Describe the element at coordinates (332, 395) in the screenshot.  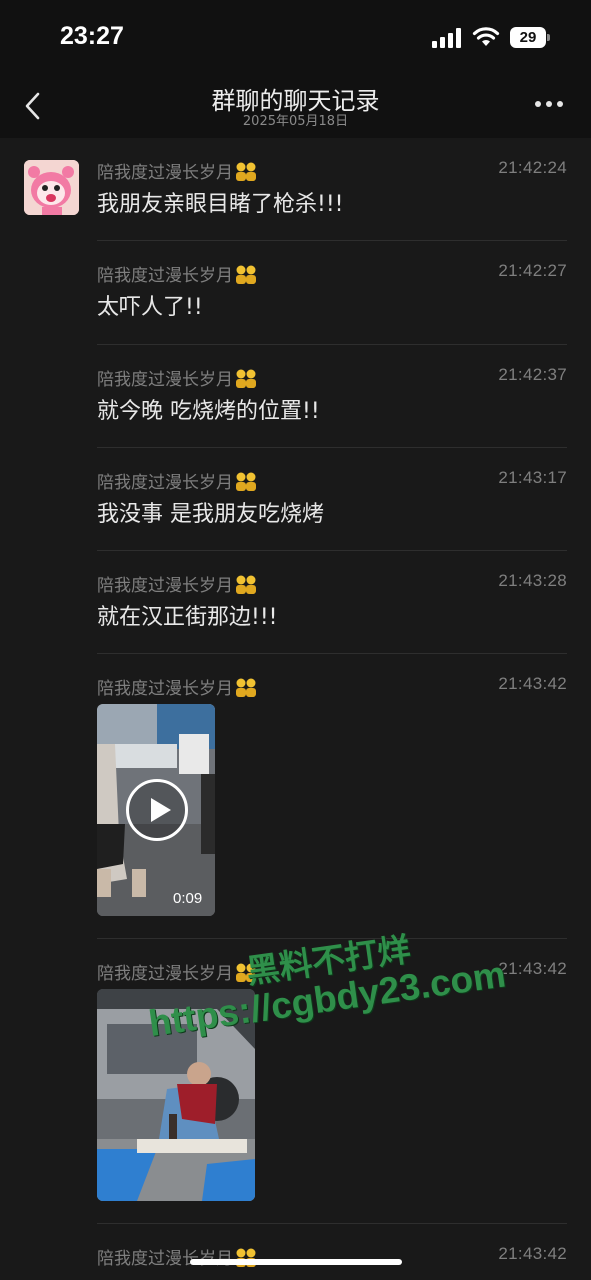
I see `message-item: 陪我度过漫长岁月 21:42:37 就今晚 吃烧烤的位置!!` at that location.